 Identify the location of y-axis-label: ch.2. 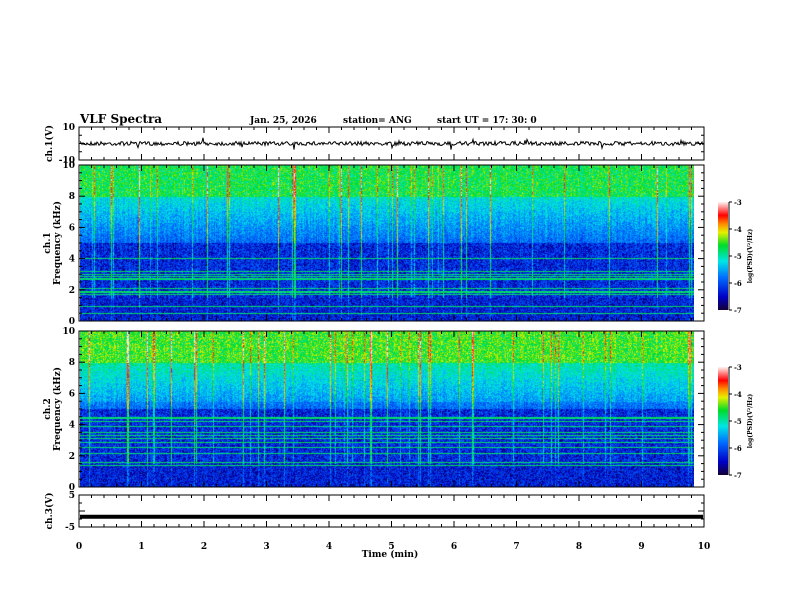
(48, 408).